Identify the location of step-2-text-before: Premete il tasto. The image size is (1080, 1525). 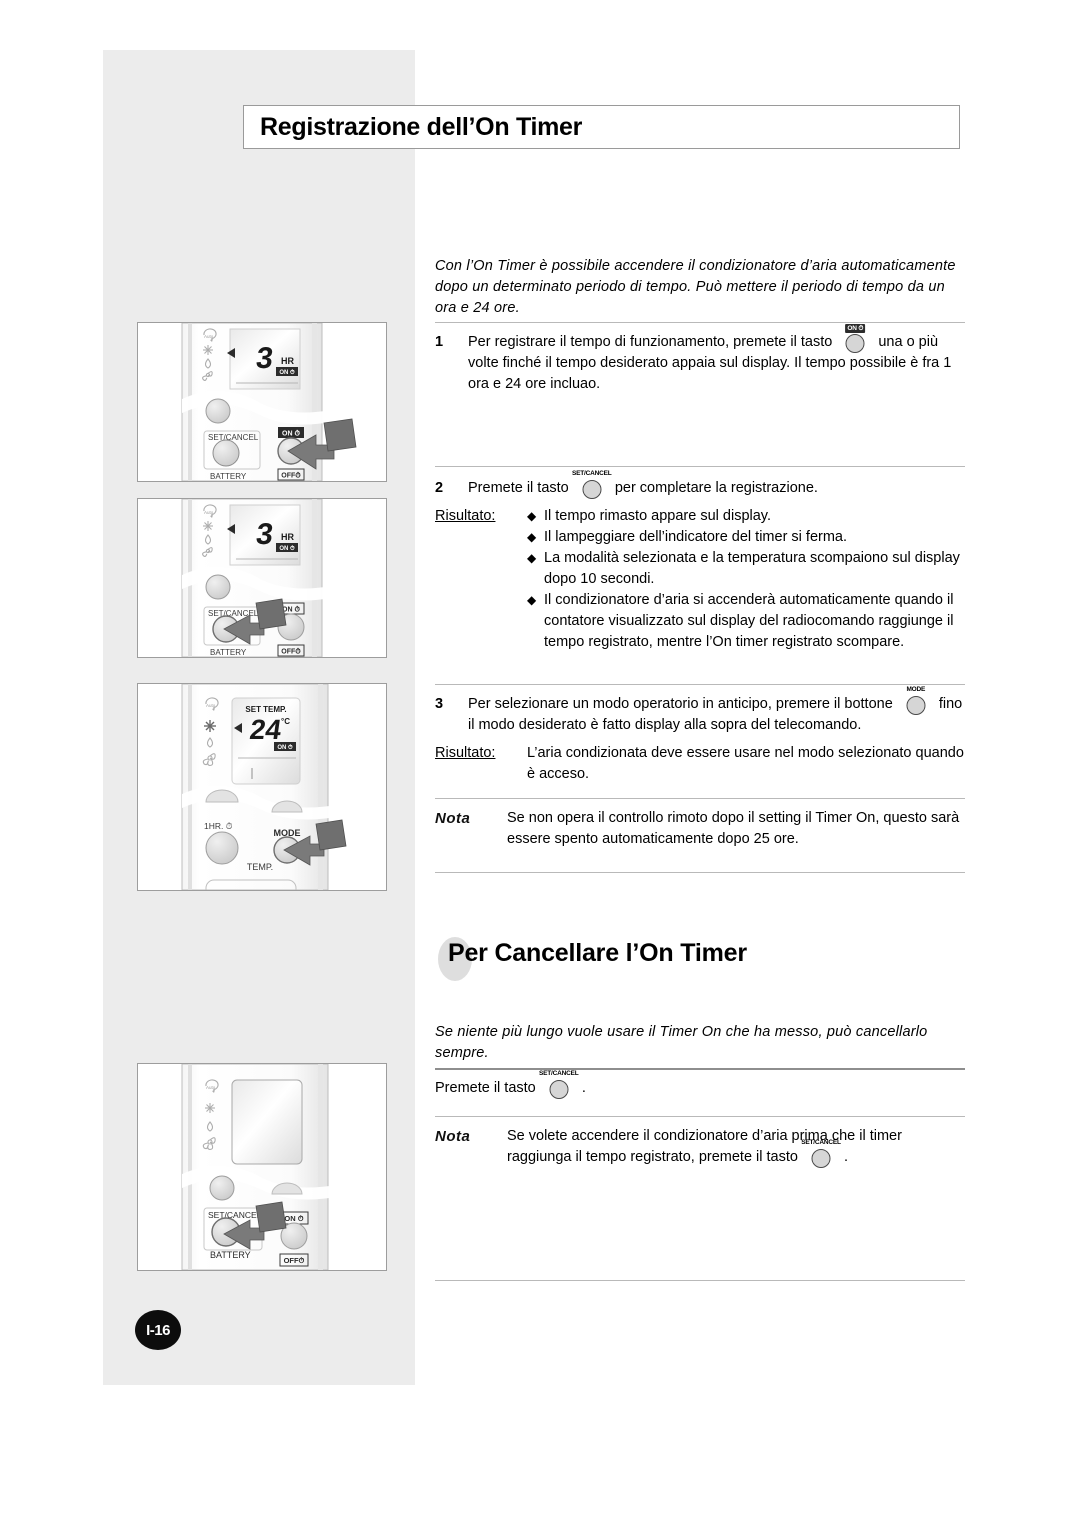
(518, 488).